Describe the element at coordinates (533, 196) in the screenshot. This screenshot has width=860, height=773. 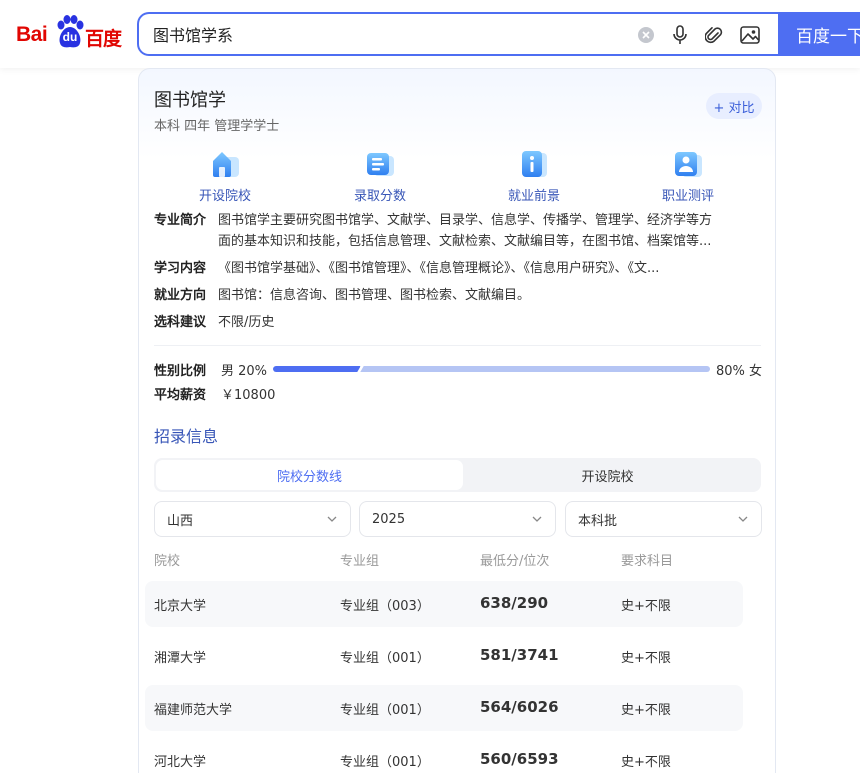
I see `quick-link-label: 就业前景` at that location.